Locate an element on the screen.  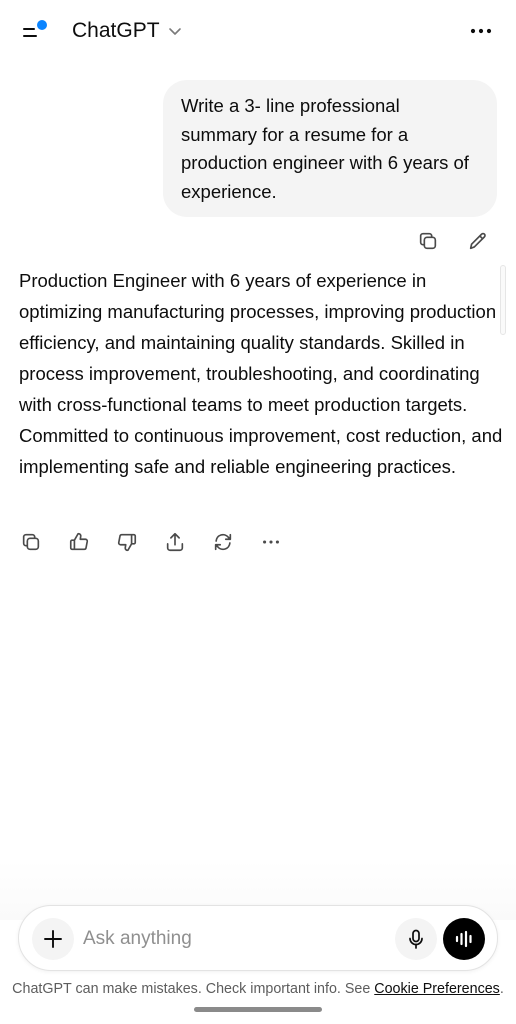
share-button is located at coordinates (175, 542).